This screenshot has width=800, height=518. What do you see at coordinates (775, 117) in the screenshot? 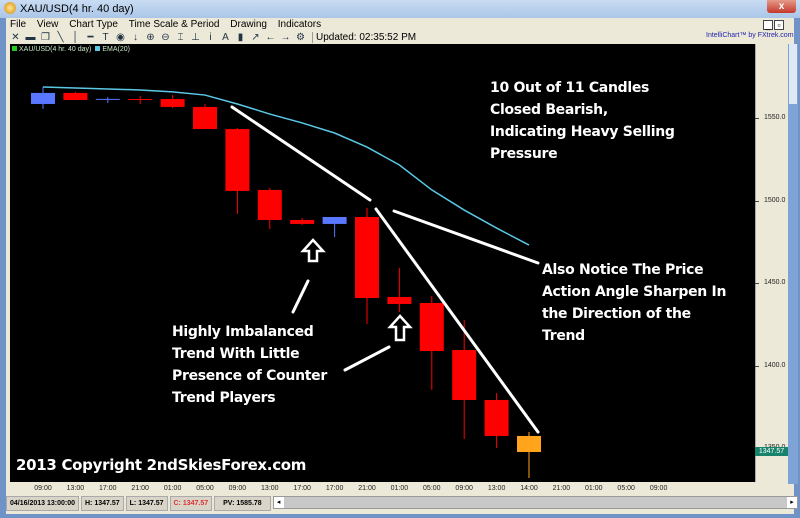
I see `y-tick-label: 1550.0` at bounding box center [775, 117].